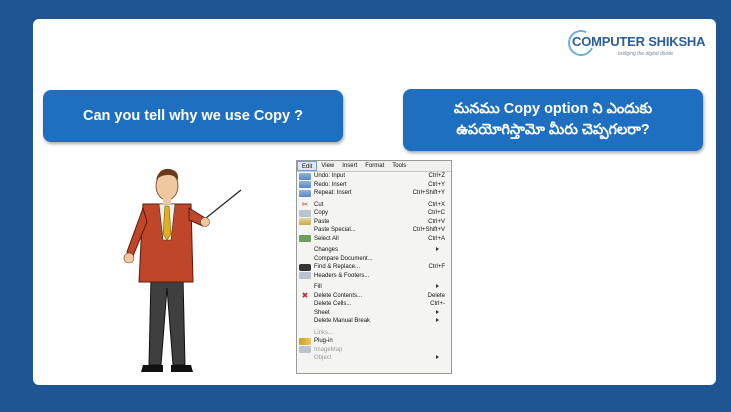 Image resolution: width=731 pixels, height=412 pixels. I want to click on menu-item-shortcut: Delete, so click(436, 295).